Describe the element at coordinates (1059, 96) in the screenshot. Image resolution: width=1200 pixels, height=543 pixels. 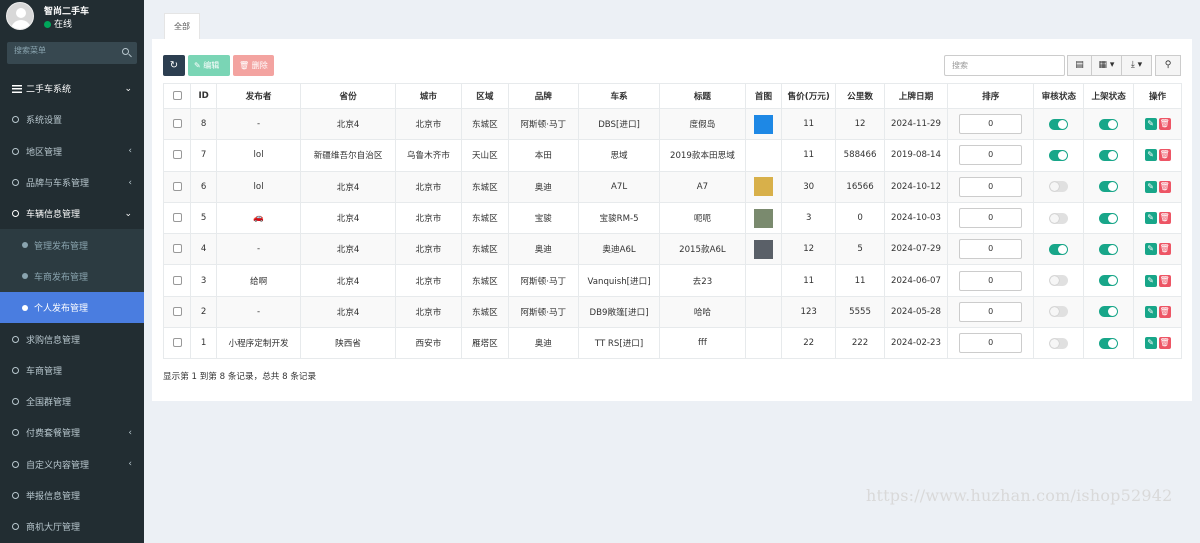
I see `column-header: 审核状态` at that location.